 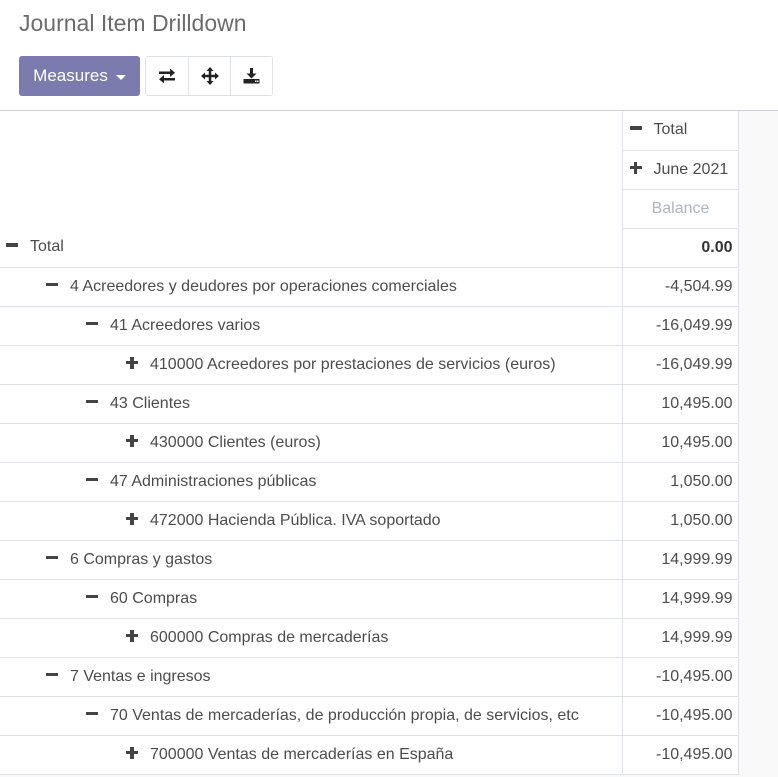 What do you see at coordinates (150, 403) in the screenshot?
I see `row-header-label: 43 Clientes` at bounding box center [150, 403].